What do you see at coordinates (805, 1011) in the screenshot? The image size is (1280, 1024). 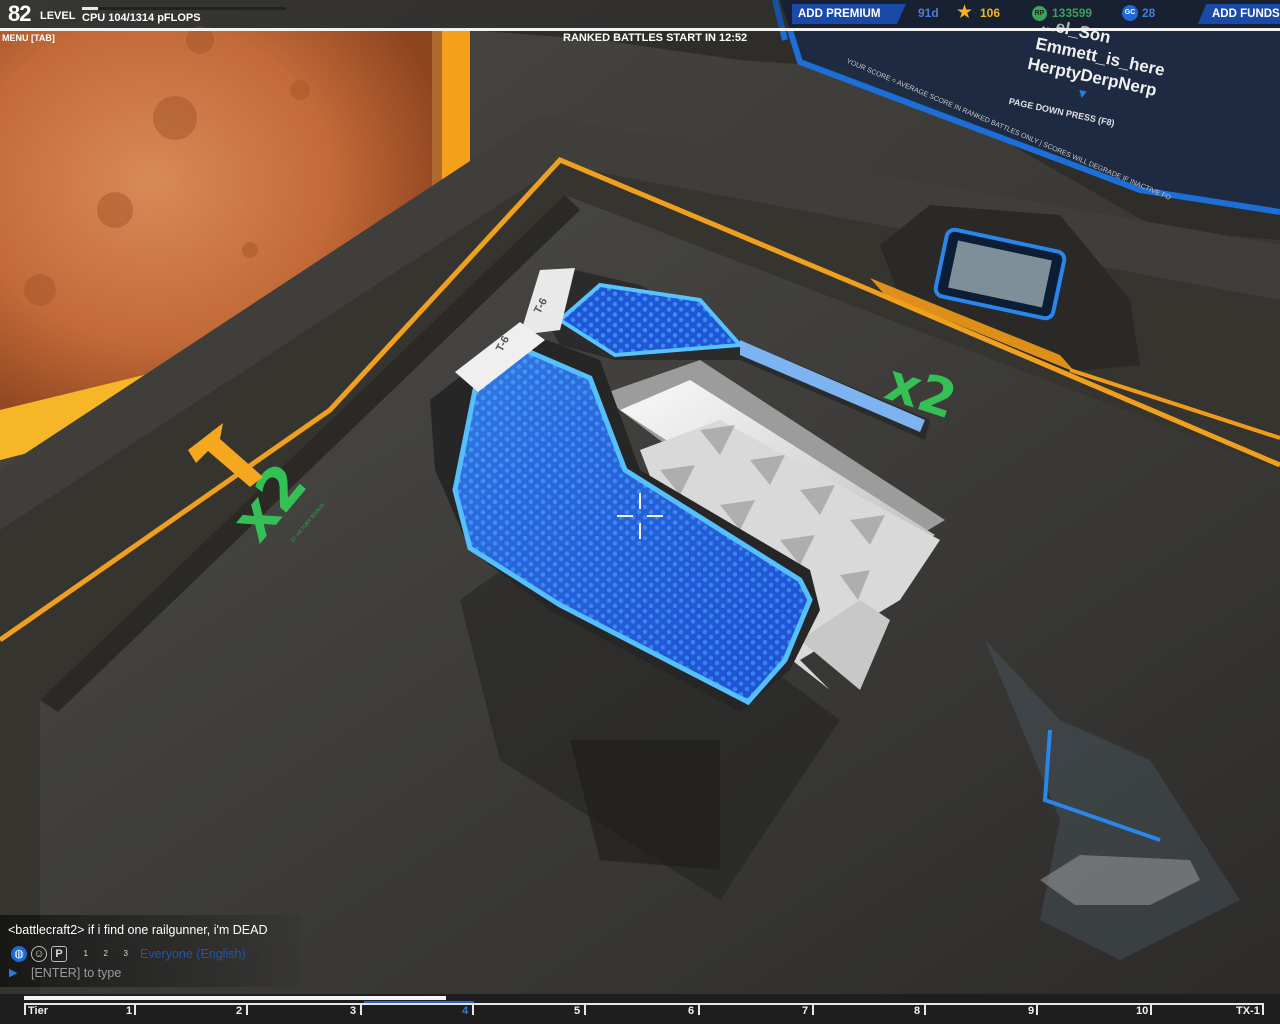 I see `tier-label: 7` at bounding box center [805, 1011].